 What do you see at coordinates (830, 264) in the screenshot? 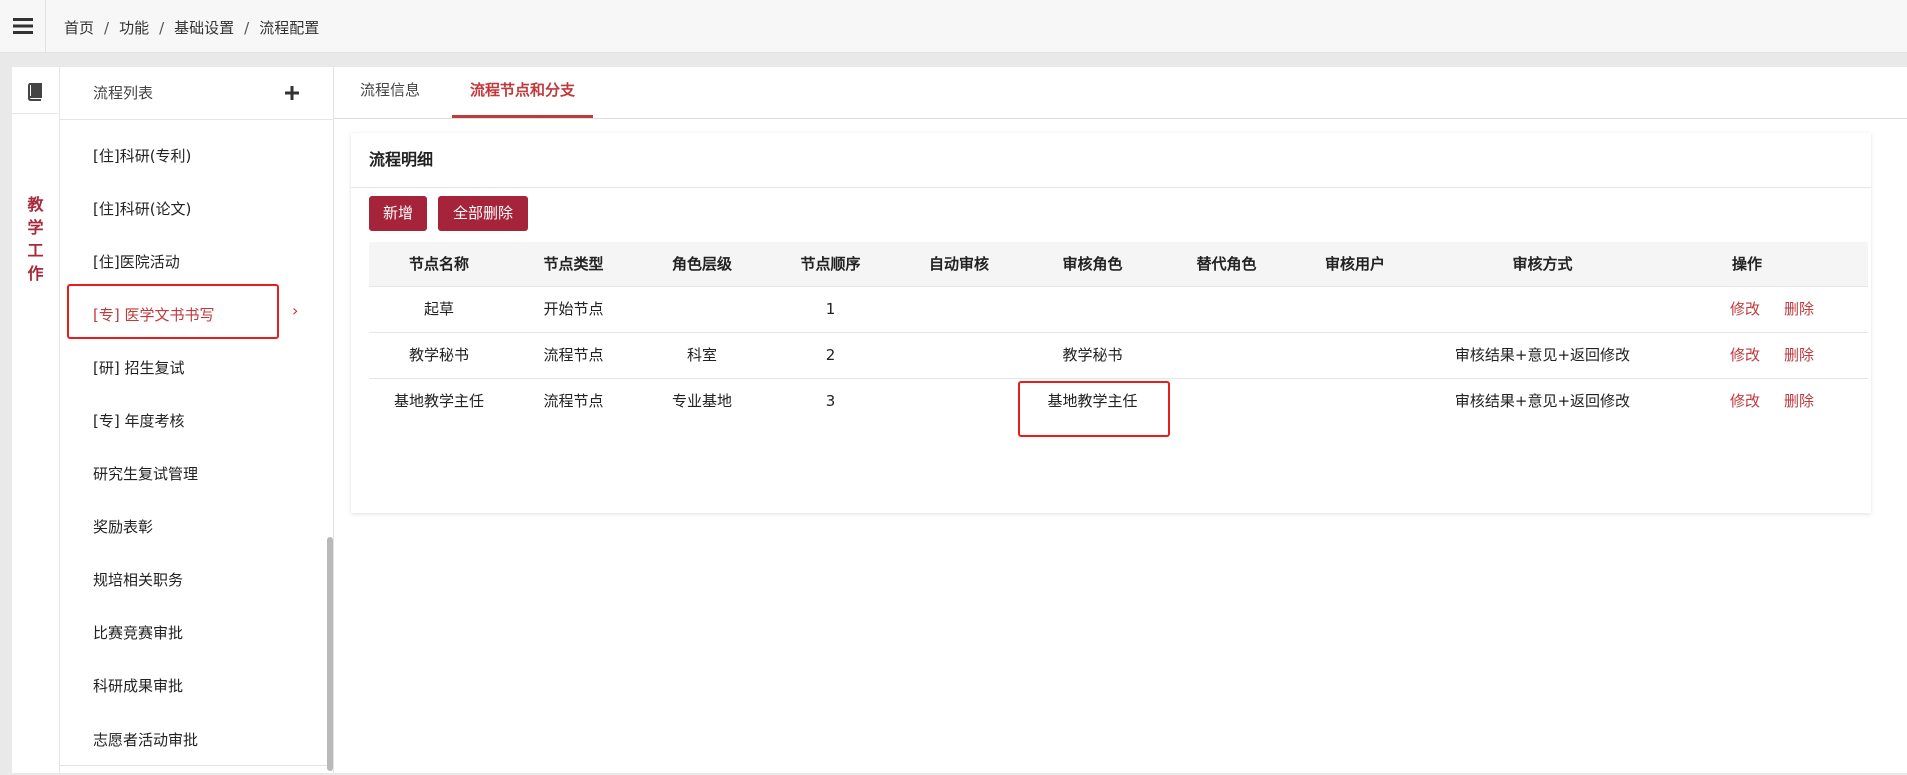
I see `column-header: 节点顺序` at bounding box center [830, 264].